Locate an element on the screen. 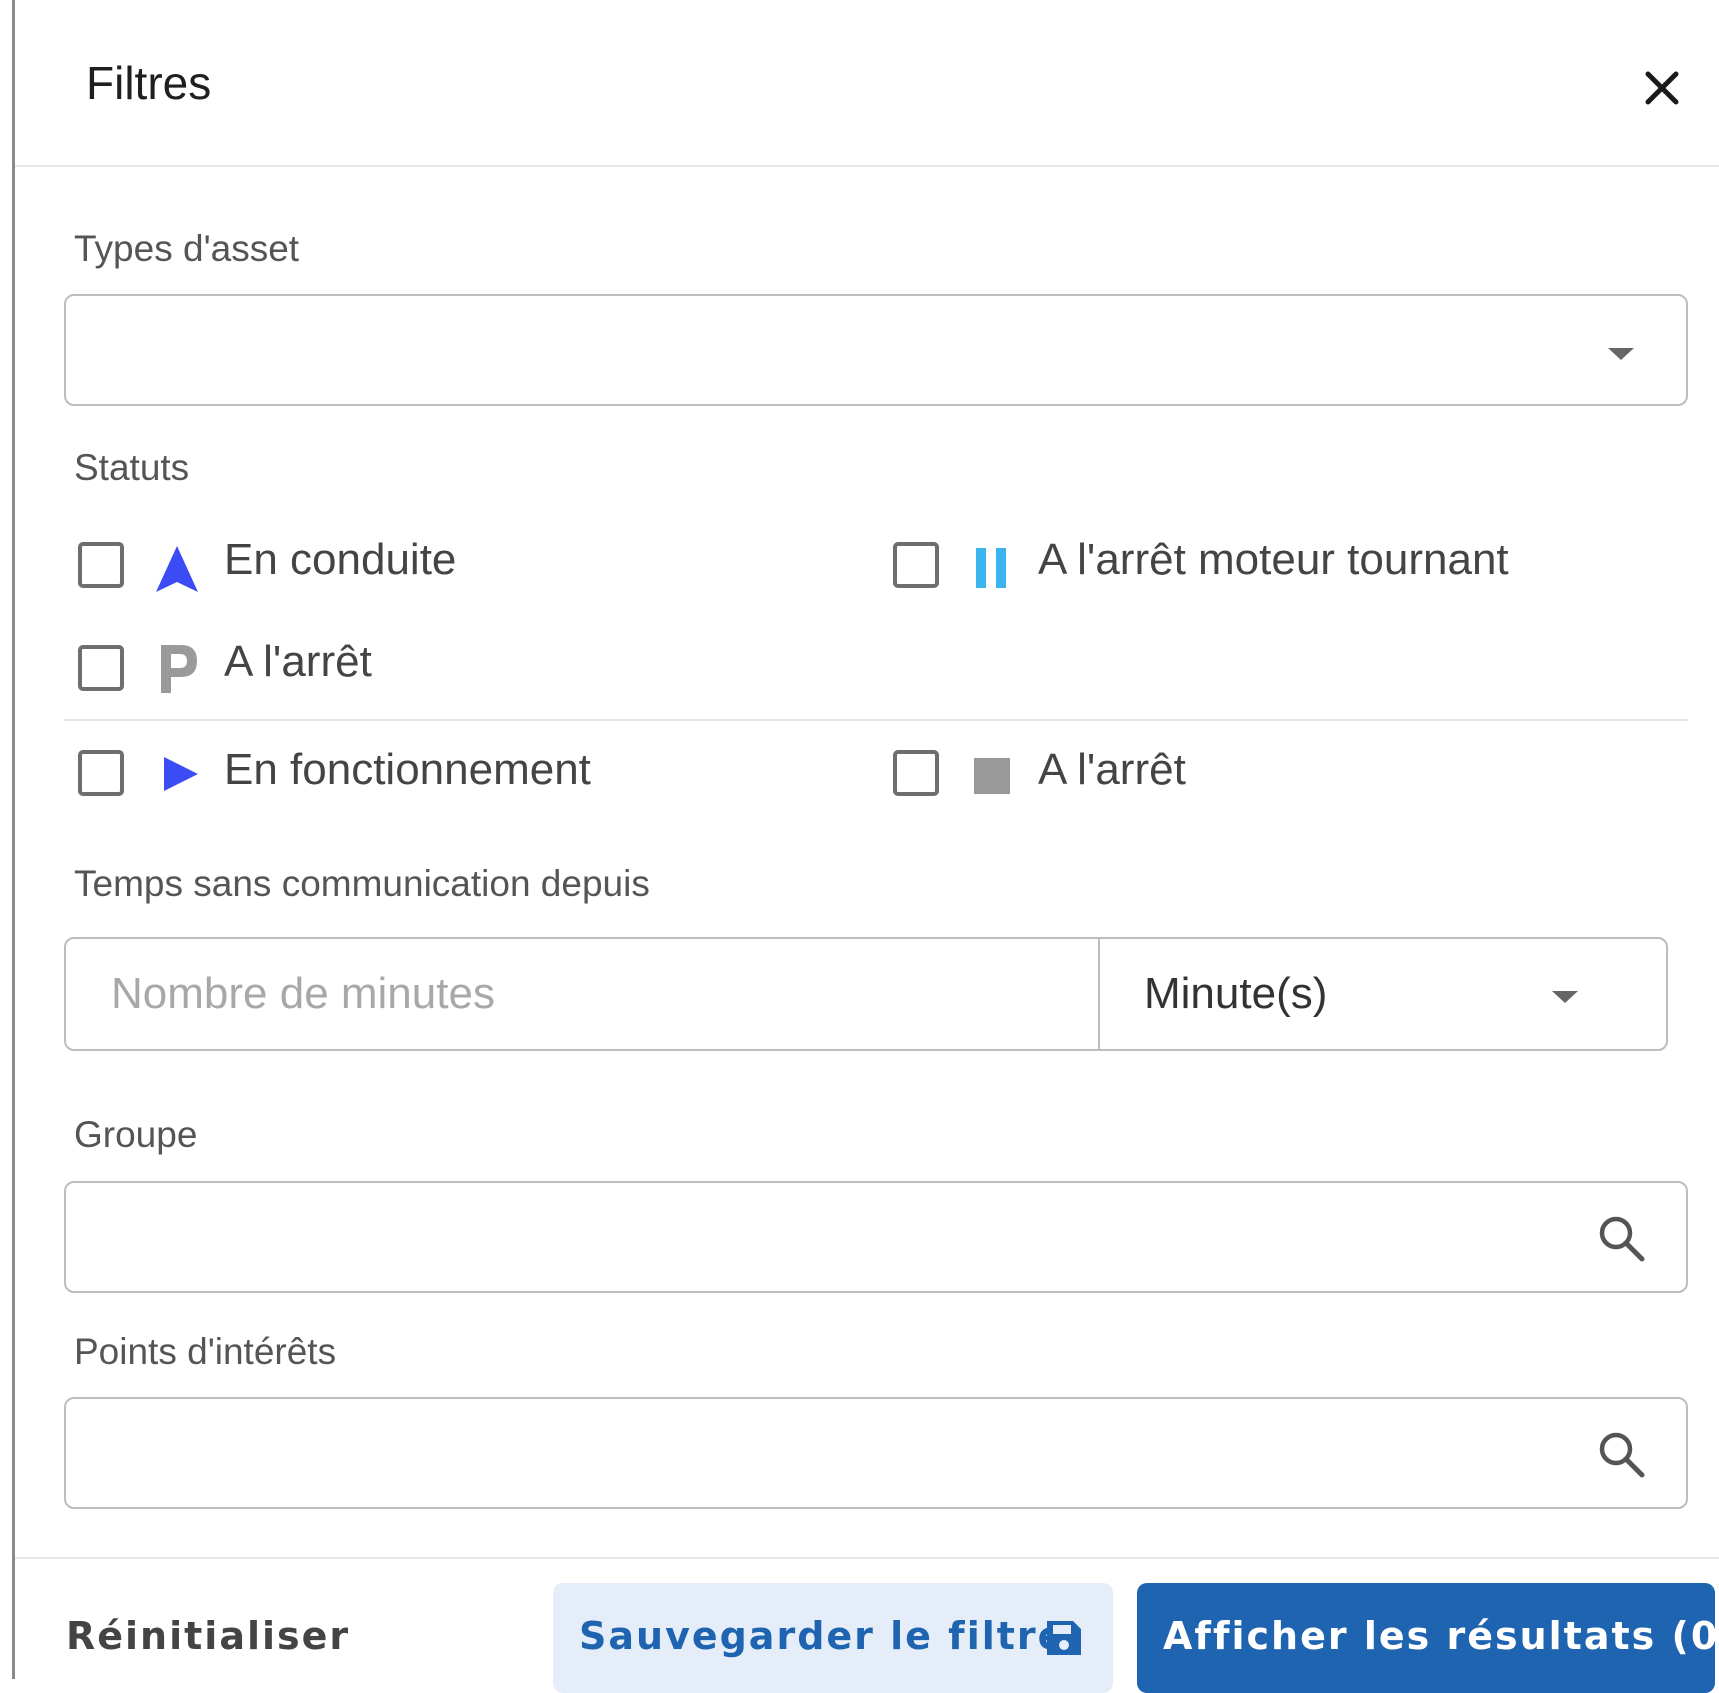  panel-title: Filtres is located at coordinates (149, 83).